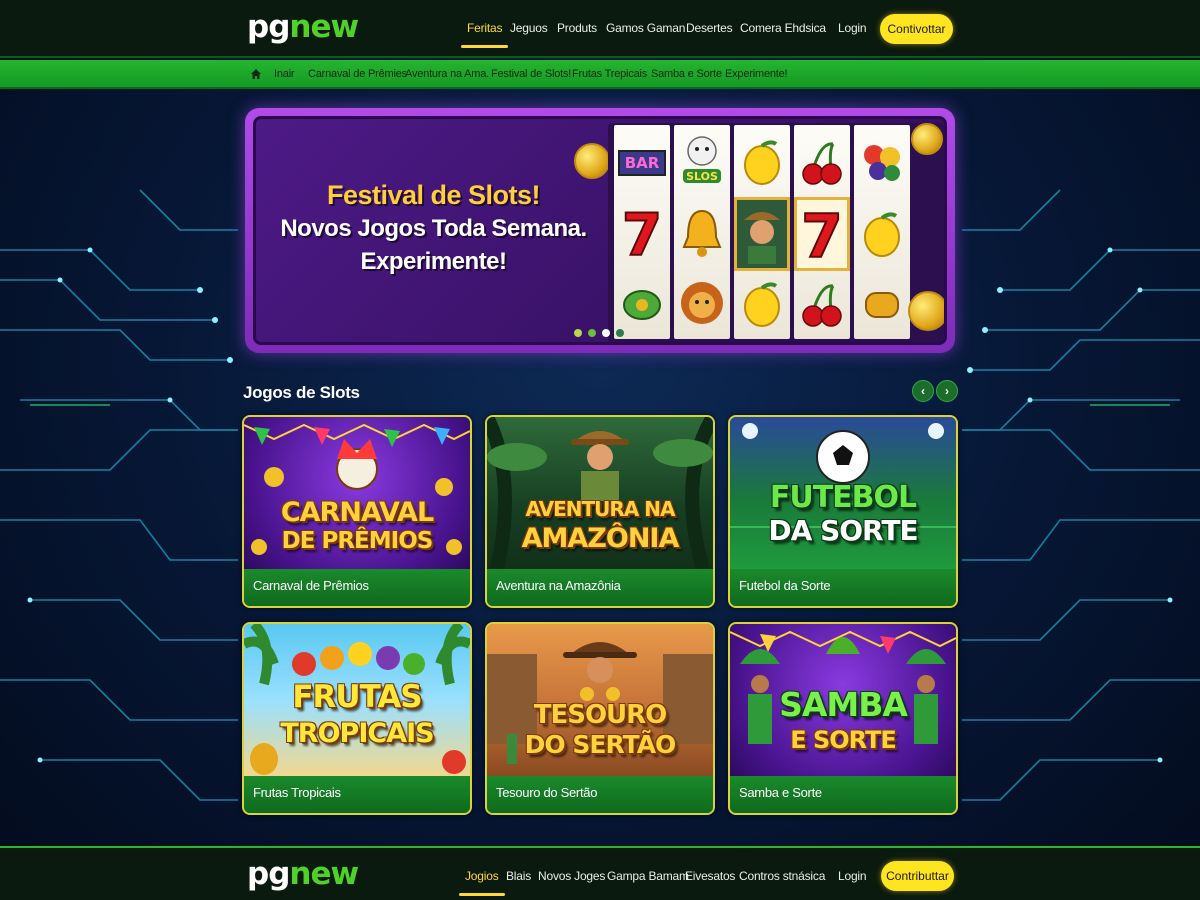 Image resolution: width=1200 pixels, height=900 pixels. Describe the element at coordinates (599, 333) in the screenshot. I see `carousel-dots` at that location.